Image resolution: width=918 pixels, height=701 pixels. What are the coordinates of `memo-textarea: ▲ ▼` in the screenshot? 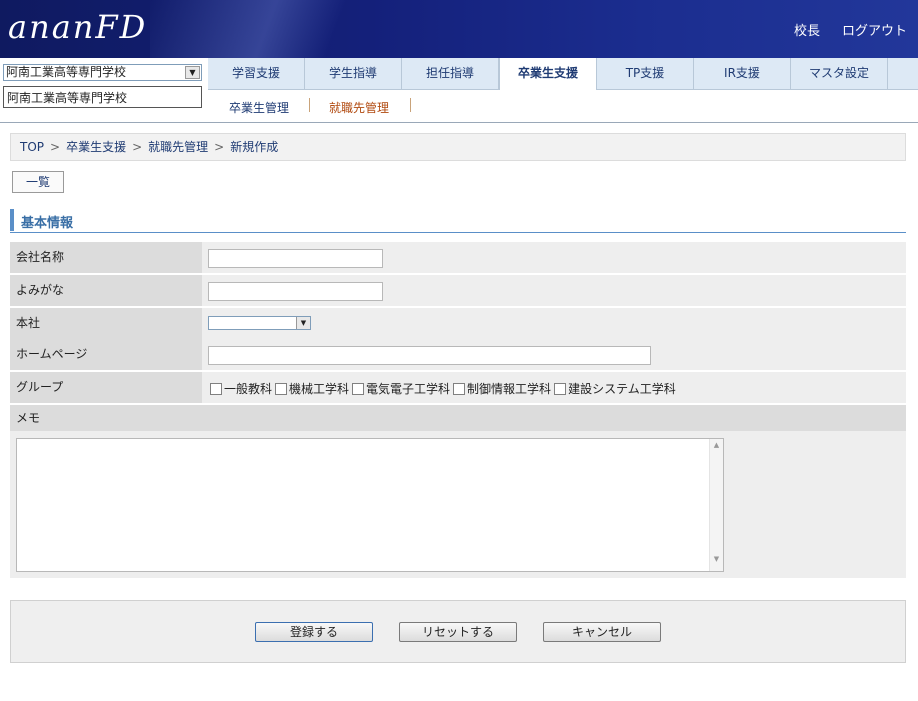 It's located at (370, 505).